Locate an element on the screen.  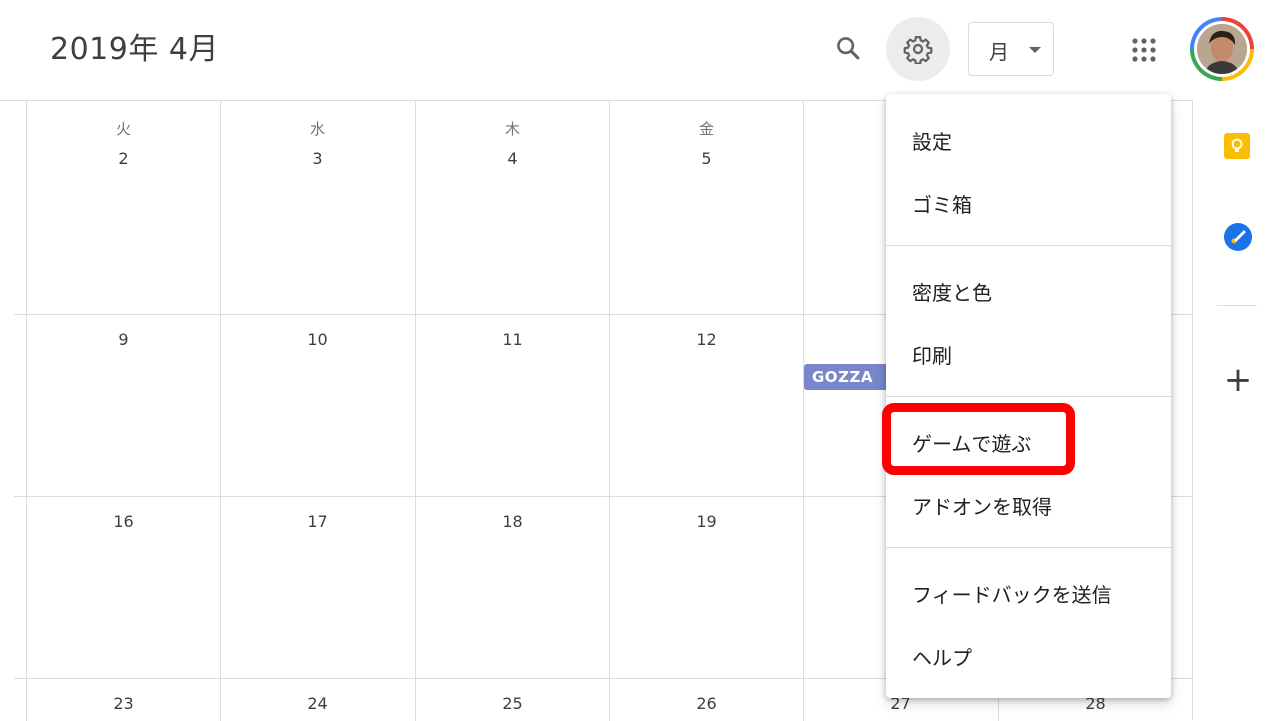
check-pencil-icon is located at coordinates (1238, 237).